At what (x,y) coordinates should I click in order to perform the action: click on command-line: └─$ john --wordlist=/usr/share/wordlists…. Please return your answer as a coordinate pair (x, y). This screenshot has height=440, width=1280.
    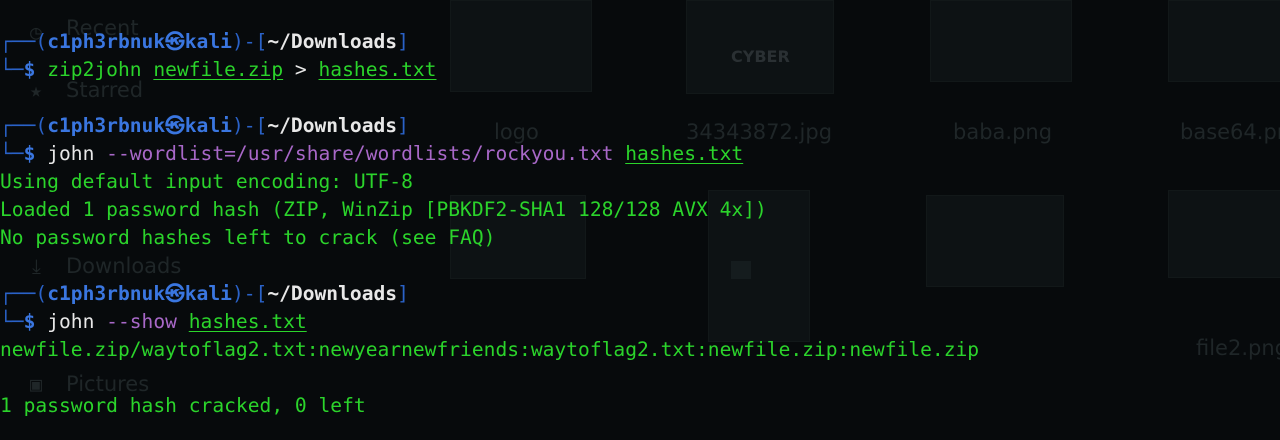
    Looking at the image, I should click on (371, 154).